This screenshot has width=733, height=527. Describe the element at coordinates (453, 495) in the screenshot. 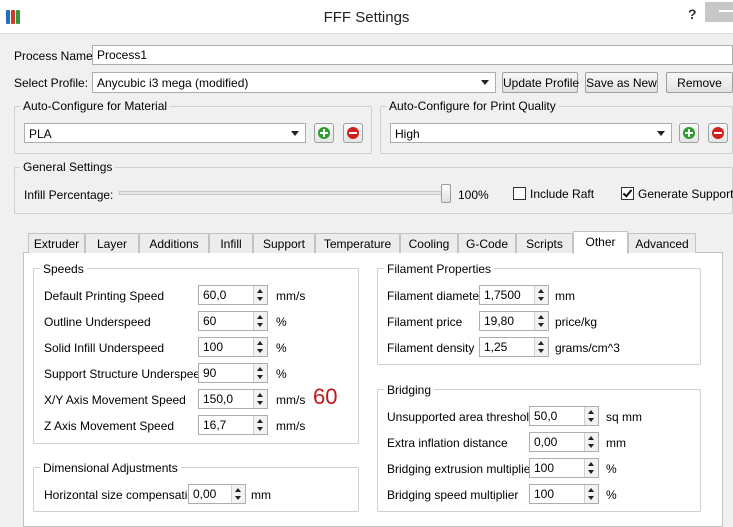

I see `bridging-speed-multiplier-label: Bridging speed multiplier` at that location.